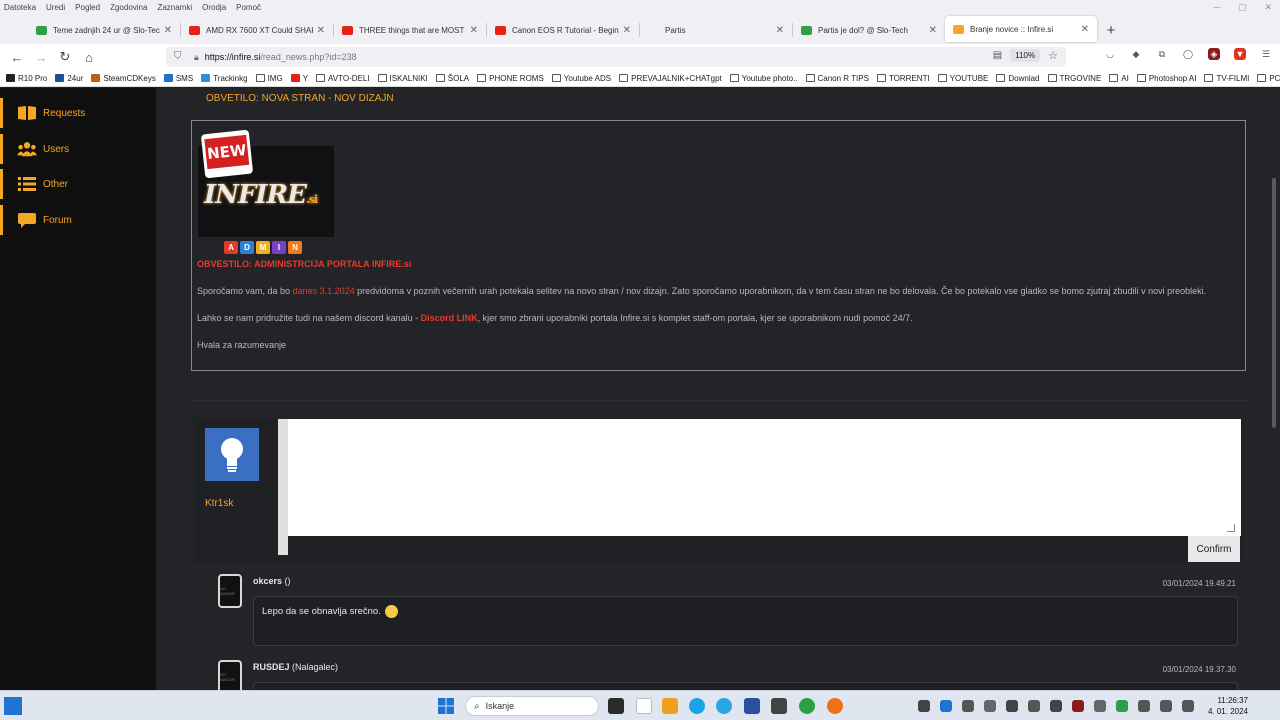  Describe the element at coordinates (104, 30) in the screenshot. I see `browser-tab: Teme zadnjih 24 ur @ Slo-Tech ✕` at that location.